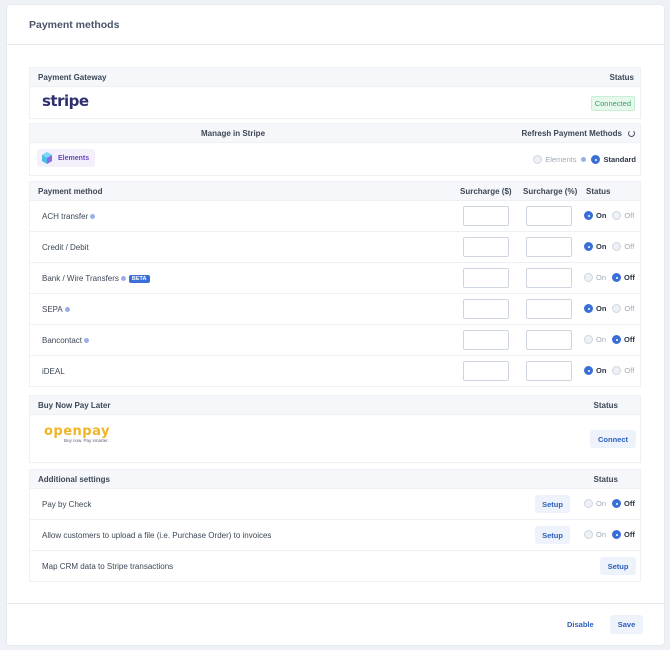 The width and height of the screenshot is (670, 650). What do you see at coordinates (612, 103) in the screenshot?
I see `status-badge: Connected` at bounding box center [612, 103].